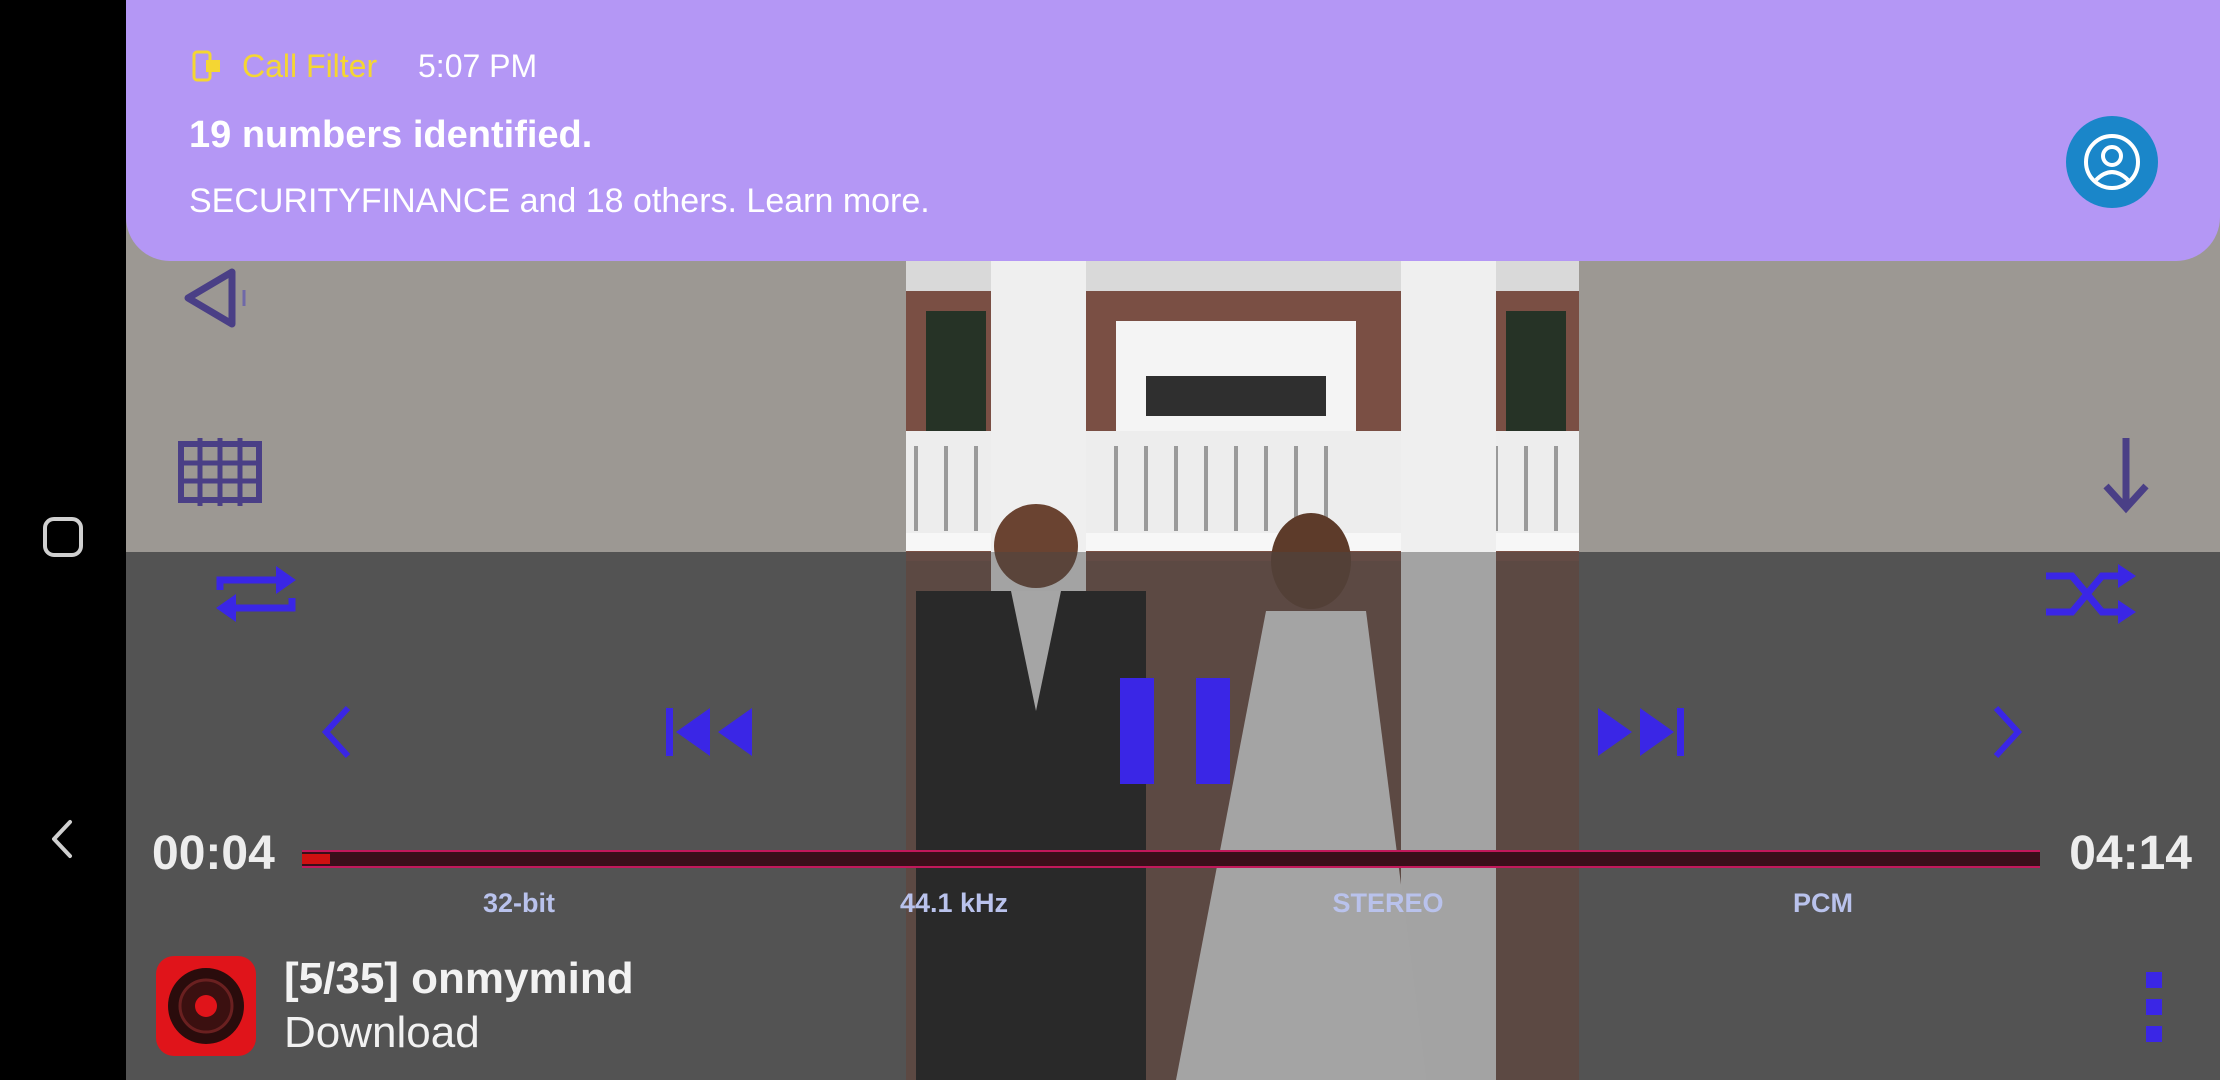 The height and width of the screenshot is (1080, 2220). I want to click on seek-bar-progress, so click(316, 859).